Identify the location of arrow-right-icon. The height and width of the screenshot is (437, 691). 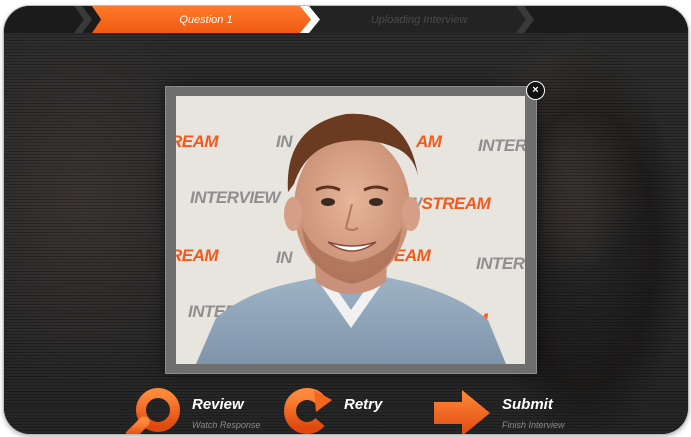
(463, 411).